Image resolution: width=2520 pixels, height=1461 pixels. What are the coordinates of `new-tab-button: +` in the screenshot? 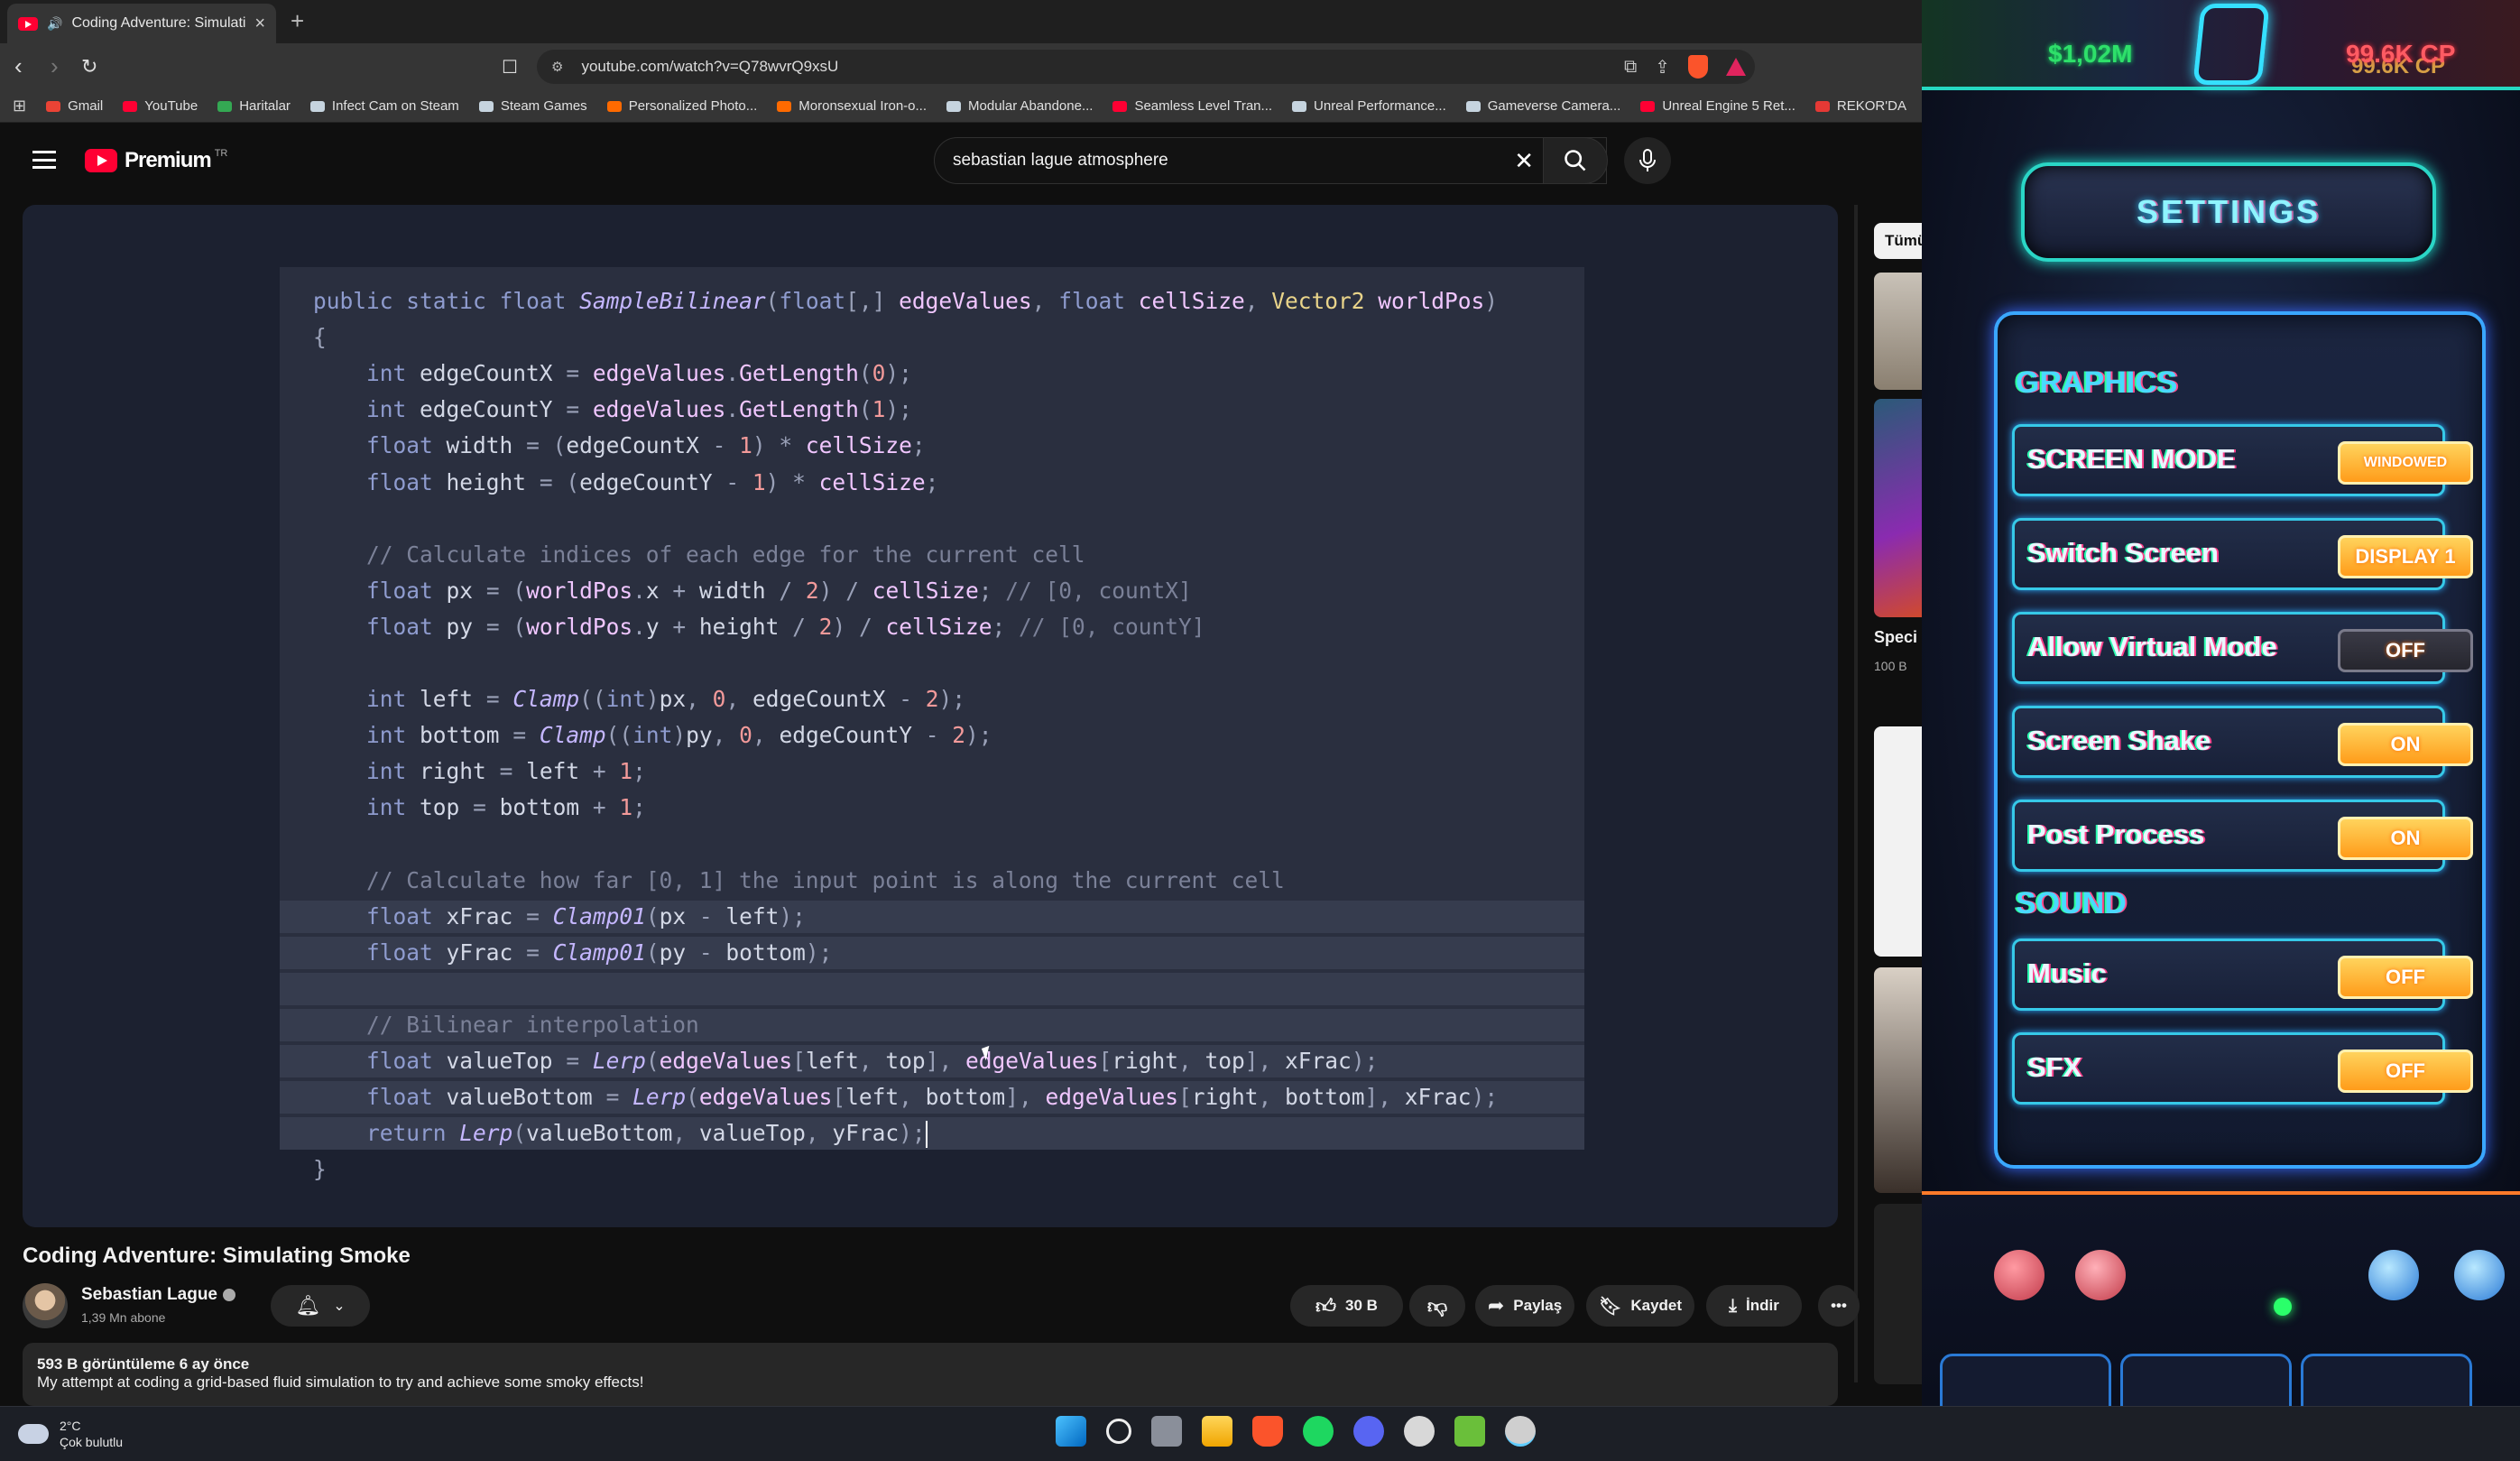 It's located at (297, 21).